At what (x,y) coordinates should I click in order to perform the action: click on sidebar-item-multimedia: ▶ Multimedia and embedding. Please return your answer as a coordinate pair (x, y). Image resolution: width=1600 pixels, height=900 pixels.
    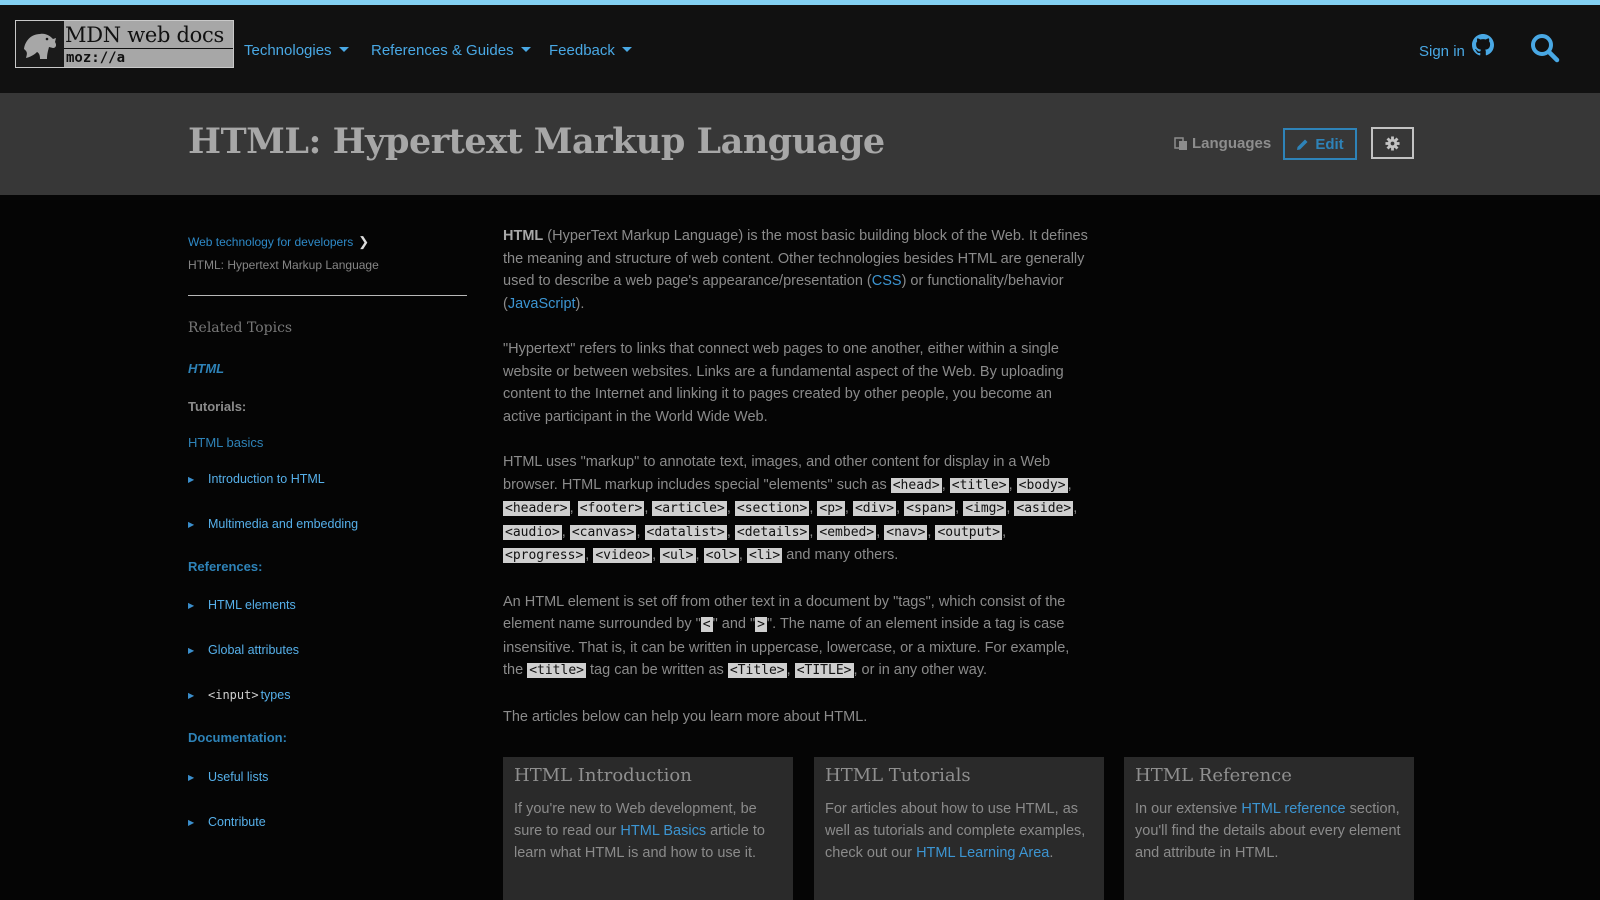
    Looking at the image, I should click on (273, 524).